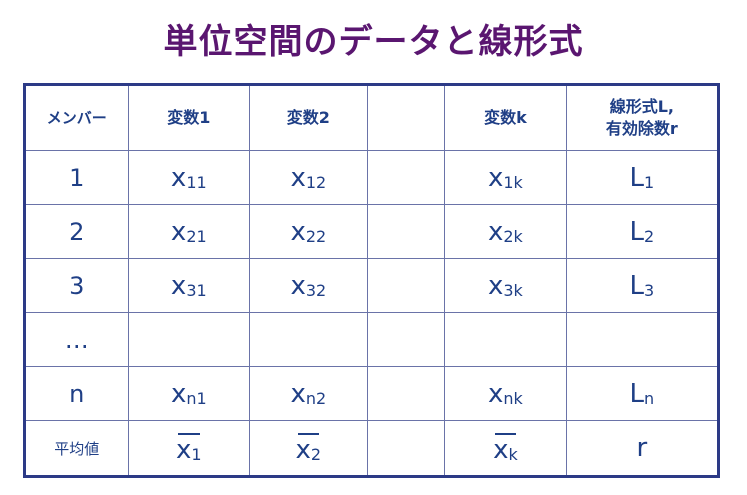 The image size is (747, 495). I want to click on header-var2: 変数2, so click(308, 117).